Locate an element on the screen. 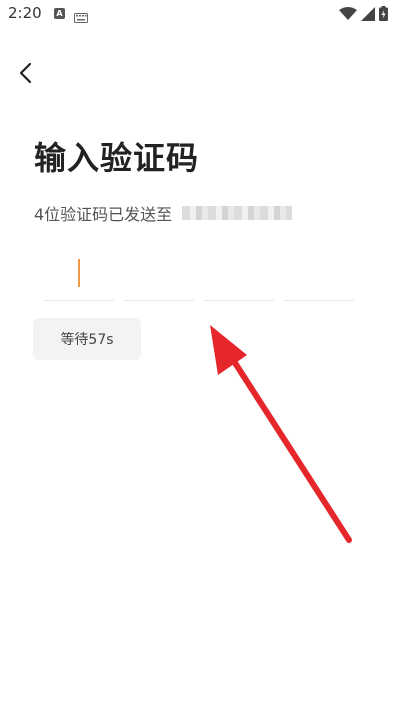  notification-a-icon: A is located at coordinates (59, 13).